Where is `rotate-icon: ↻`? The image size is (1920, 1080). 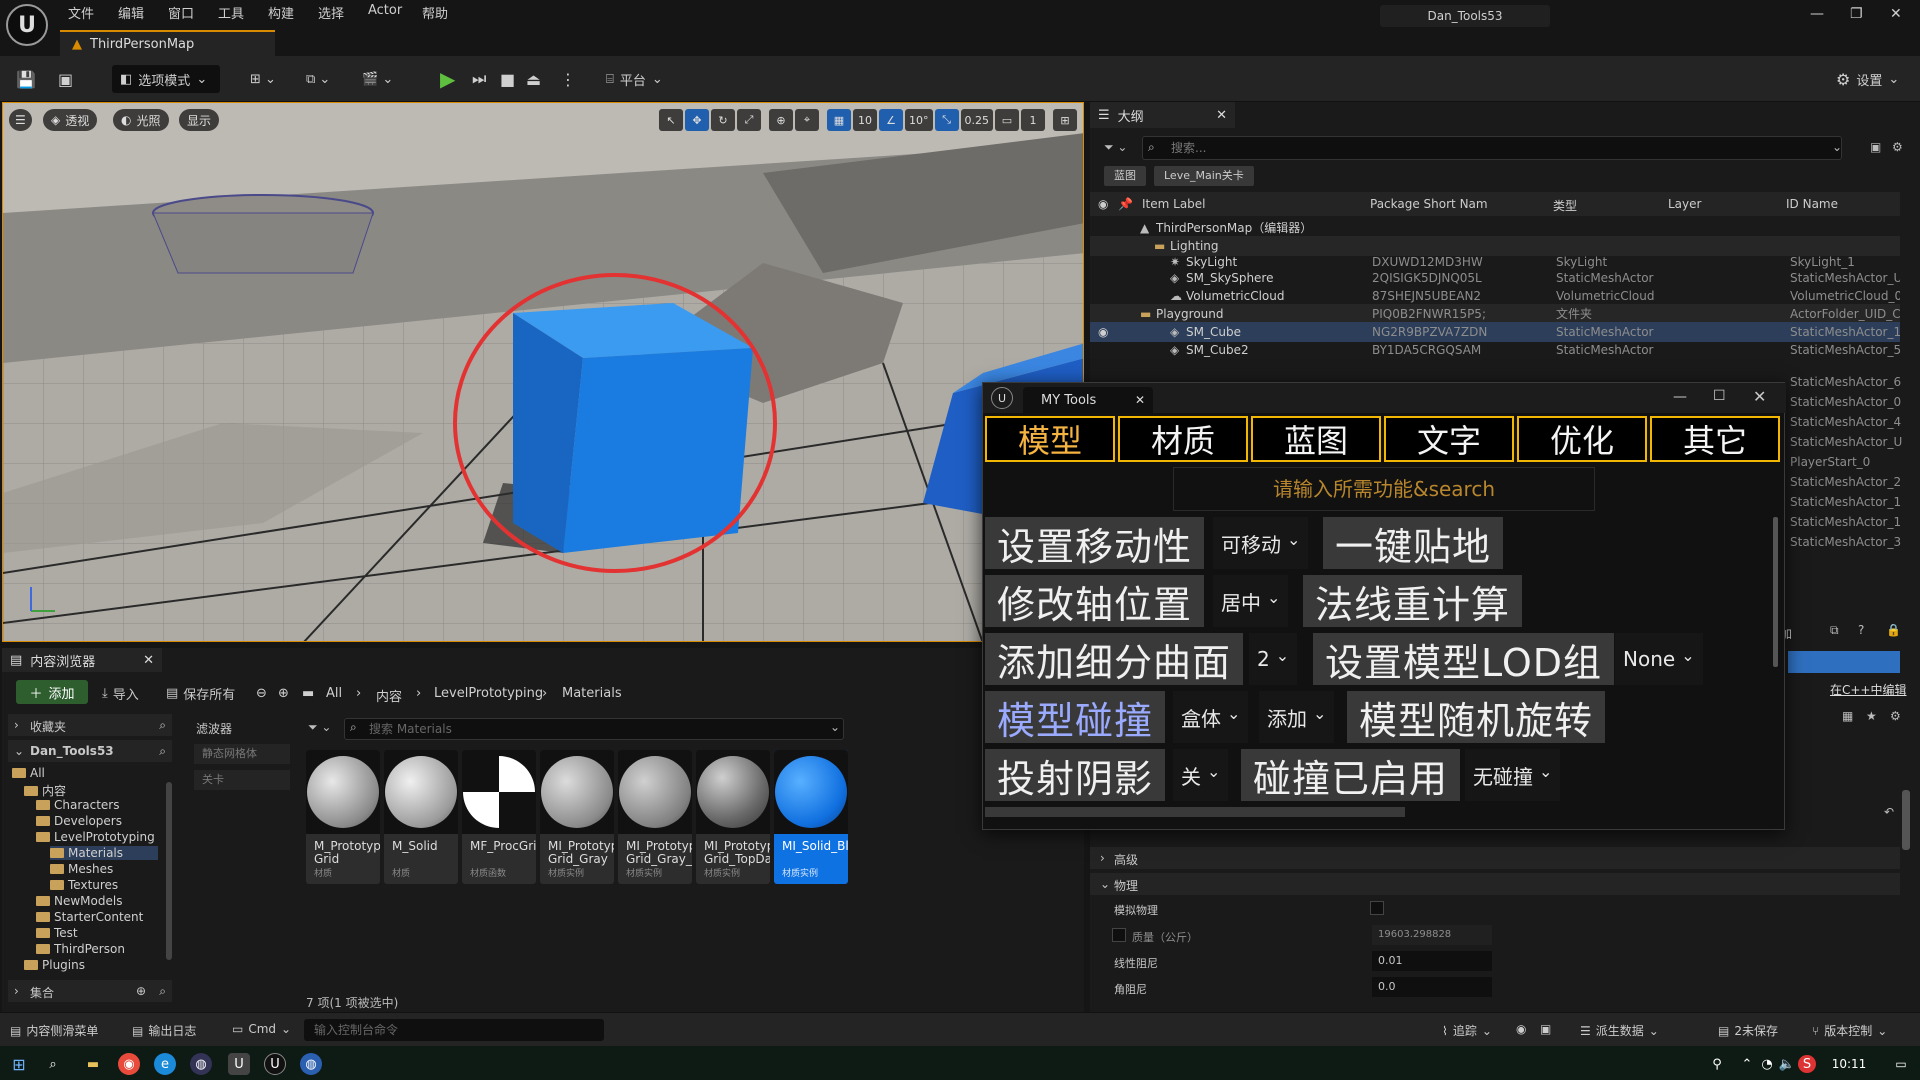
rotate-icon: ↻ is located at coordinates (723, 120).